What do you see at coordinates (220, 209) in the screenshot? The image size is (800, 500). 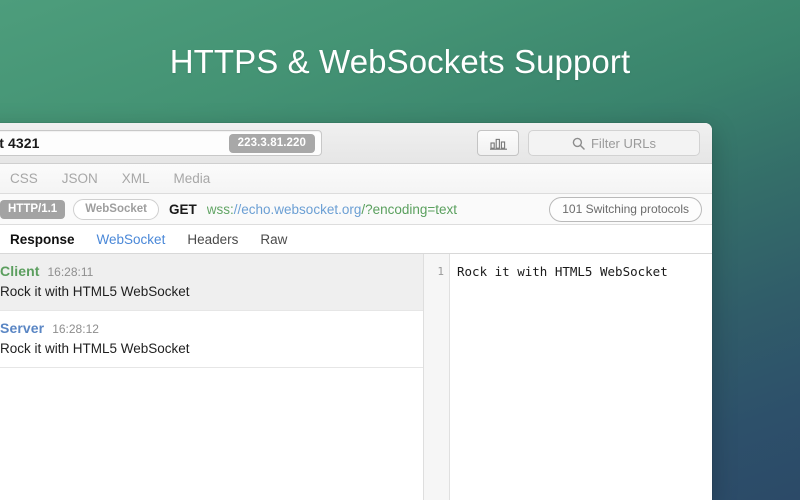 I see `url-scheme: wss:` at bounding box center [220, 209].